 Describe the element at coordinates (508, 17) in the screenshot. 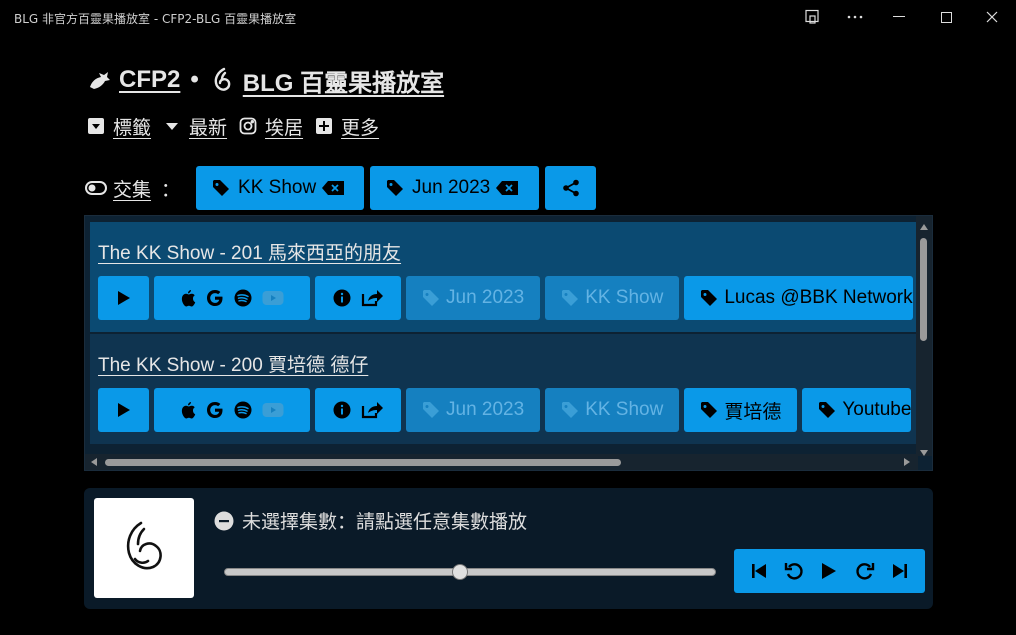

I see `window-titlebar: BLG 非官方百靈果播放室 - CFP2-BLG 百靈果播放室` at that location.